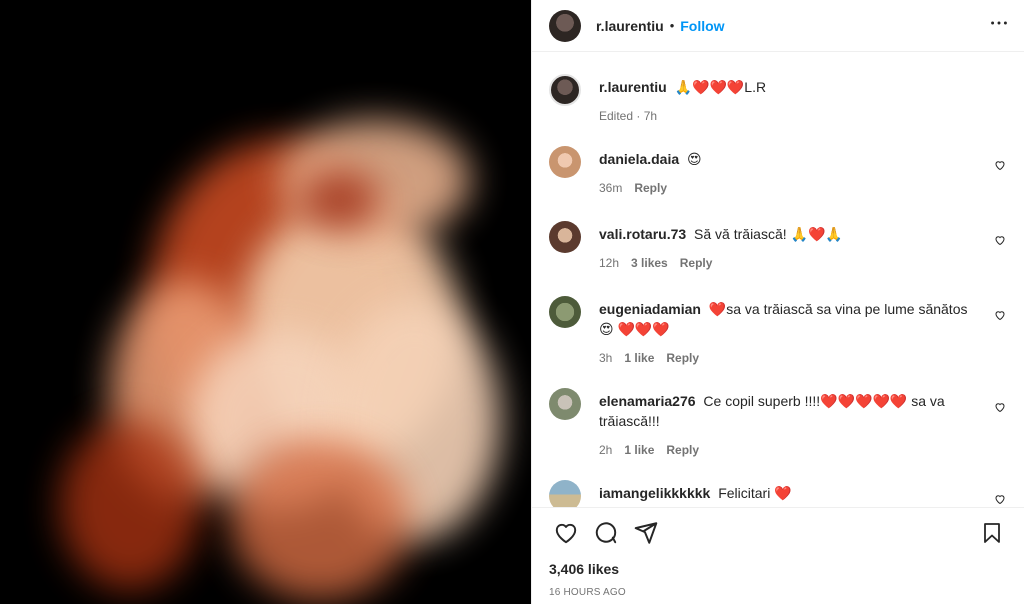 The image size is (1024, 604). Describe the element at coordinates (630, 26) in the screenshot. I see `author-username: r.laurentiu` at that location.